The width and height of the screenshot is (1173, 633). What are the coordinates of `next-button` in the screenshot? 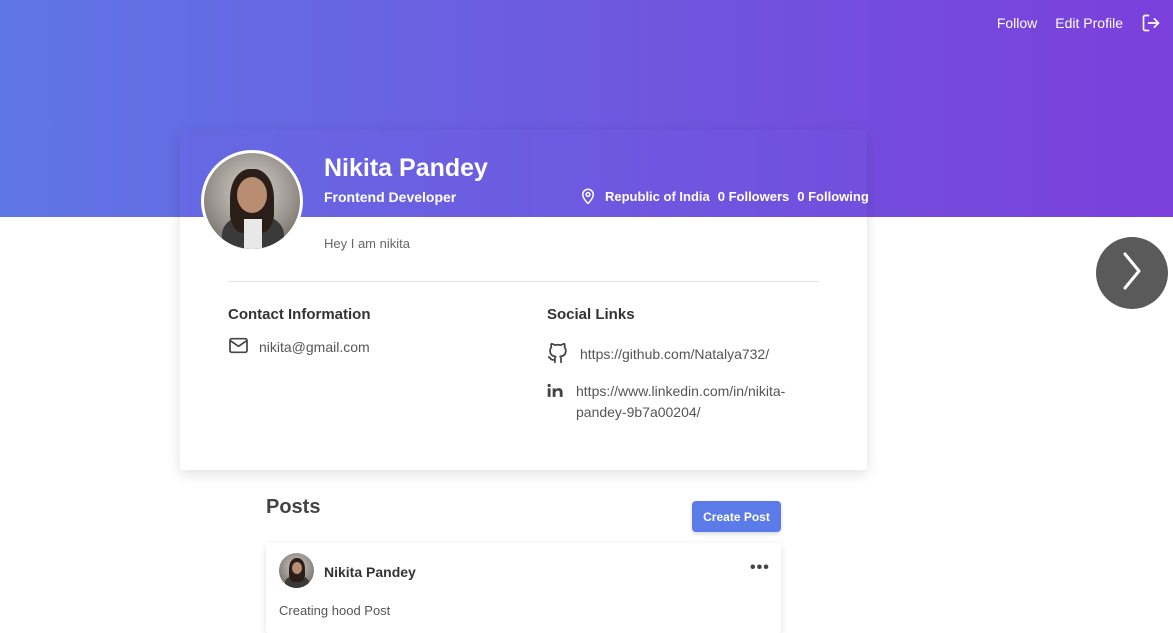 It's located at (1132, 273).